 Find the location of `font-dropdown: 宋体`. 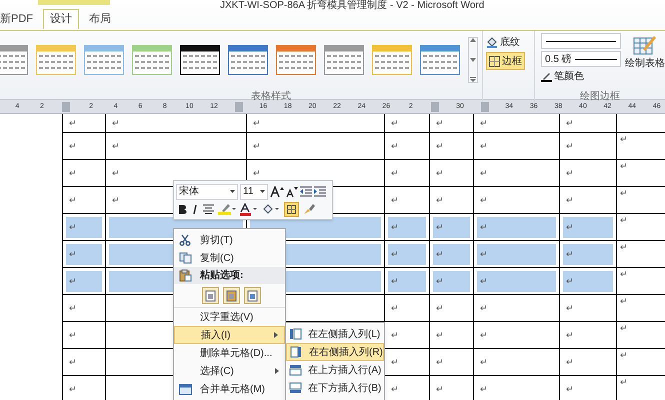

font-dropdown: 宋体 is located at coordinates (207, 192).